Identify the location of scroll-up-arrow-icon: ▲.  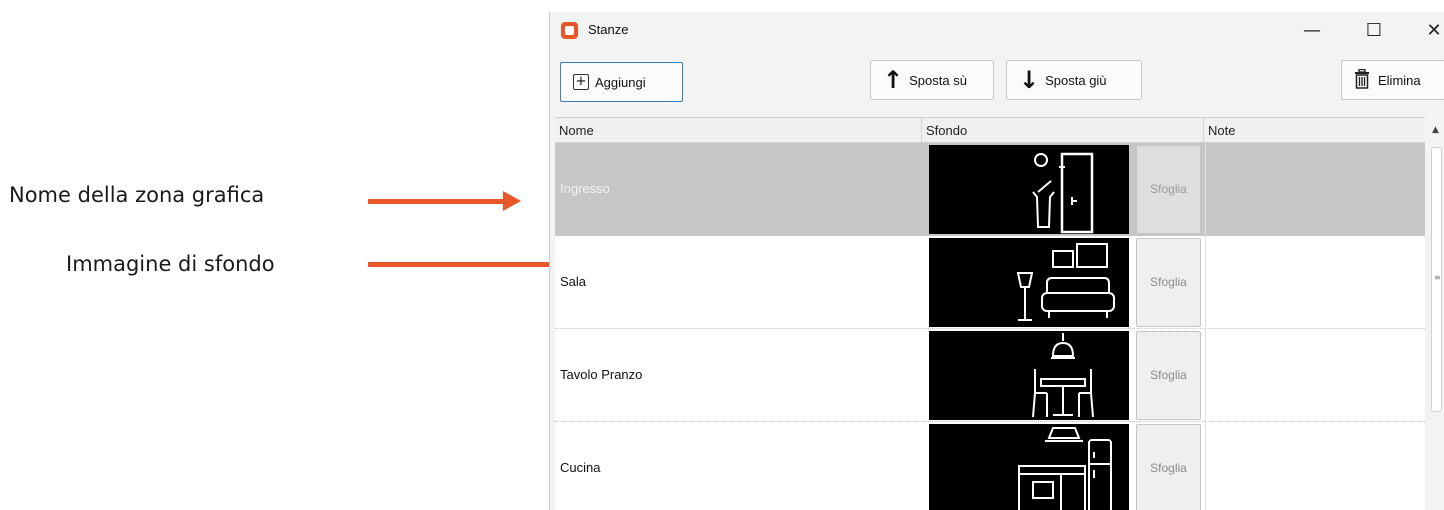
(1435, 130).